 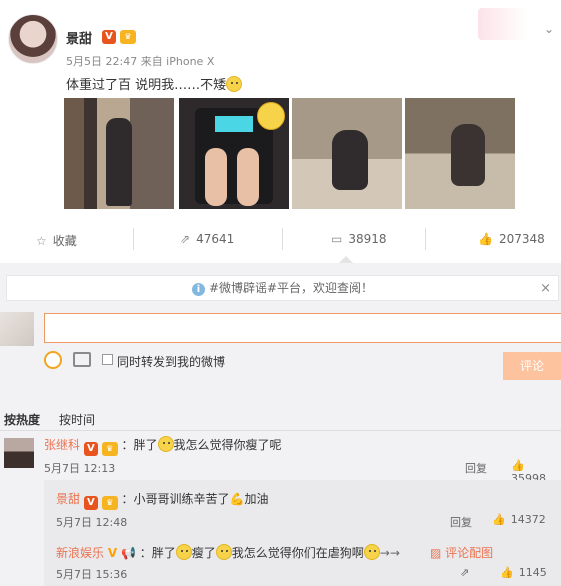 I want to click on comment-button: ▭ 38918, so click(x=359, y=239).